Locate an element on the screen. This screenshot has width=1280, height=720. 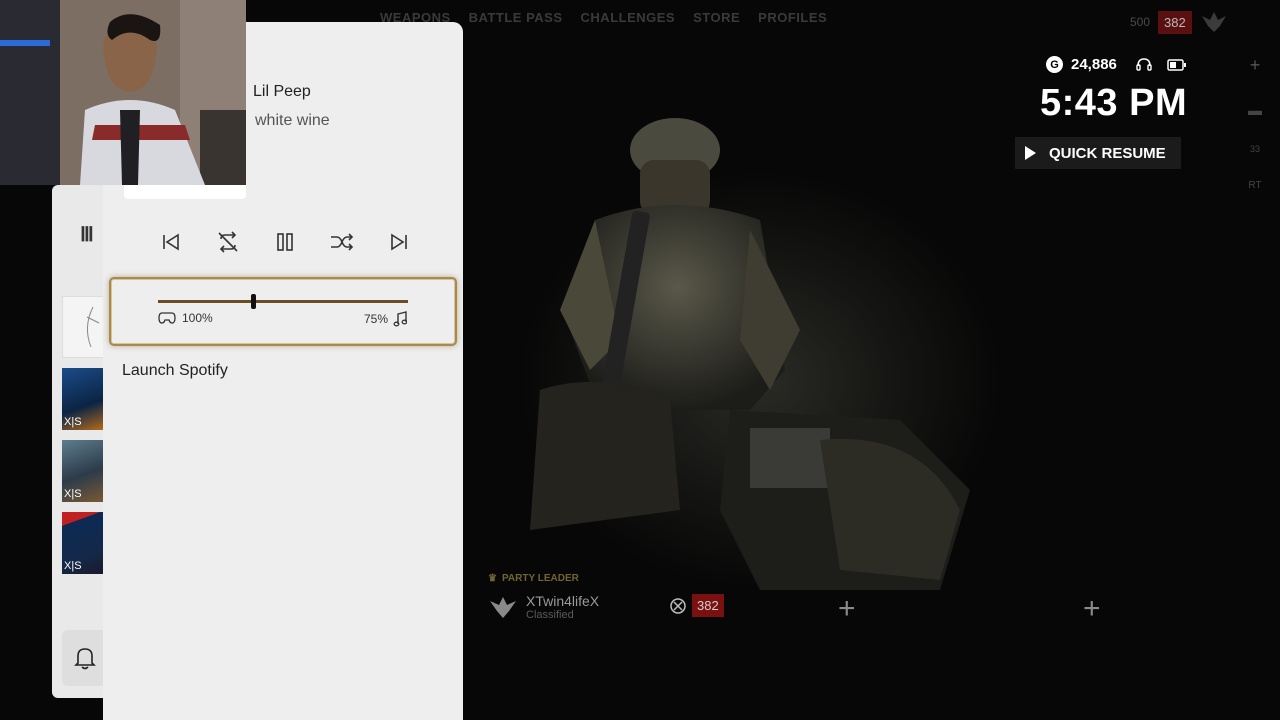
controller-icon is located at coordinates (167, 318).